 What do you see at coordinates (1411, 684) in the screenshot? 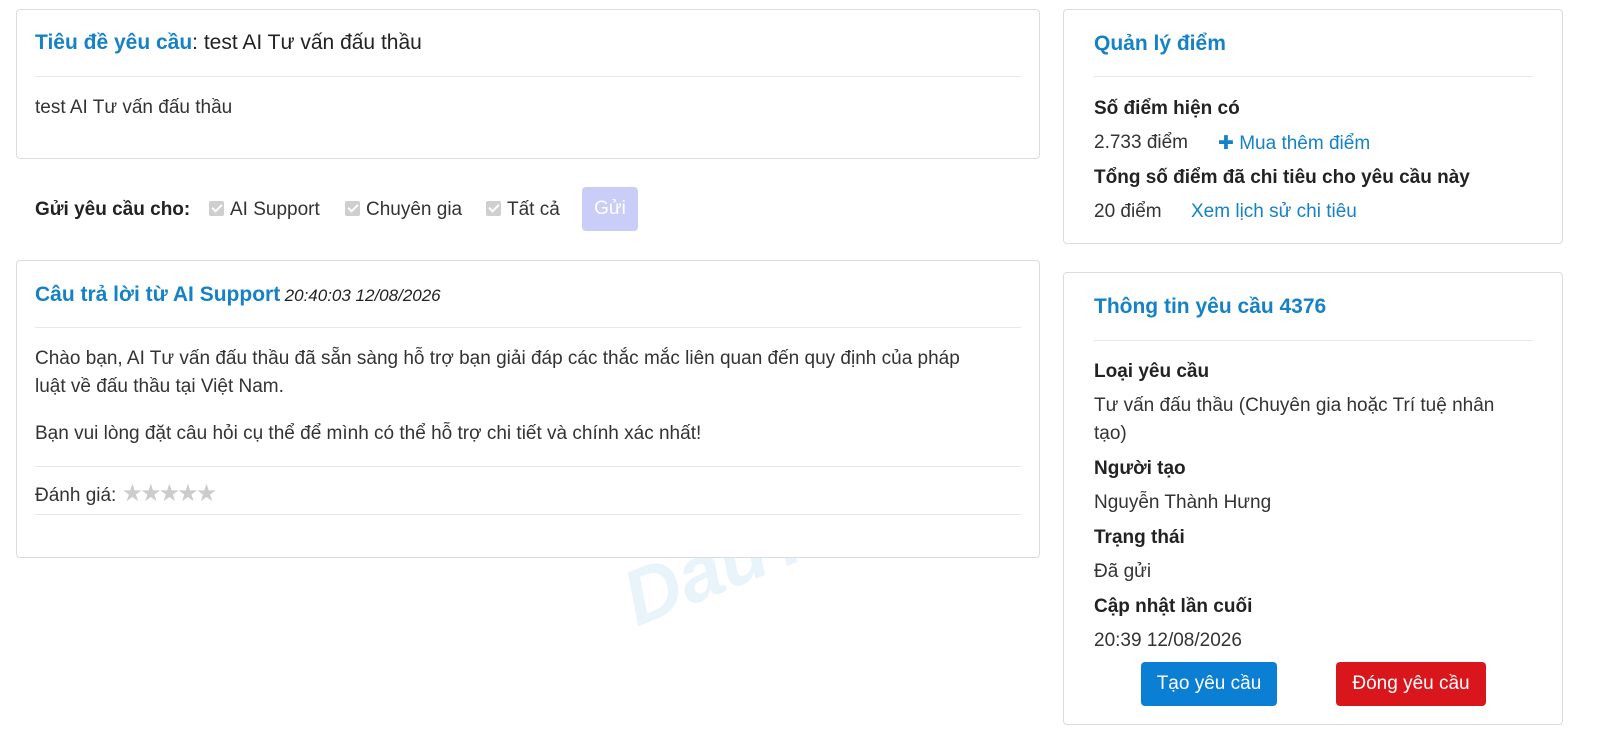
I see `close-request-button: Đóng yêu cầu` at bounding box center [1411, 684].